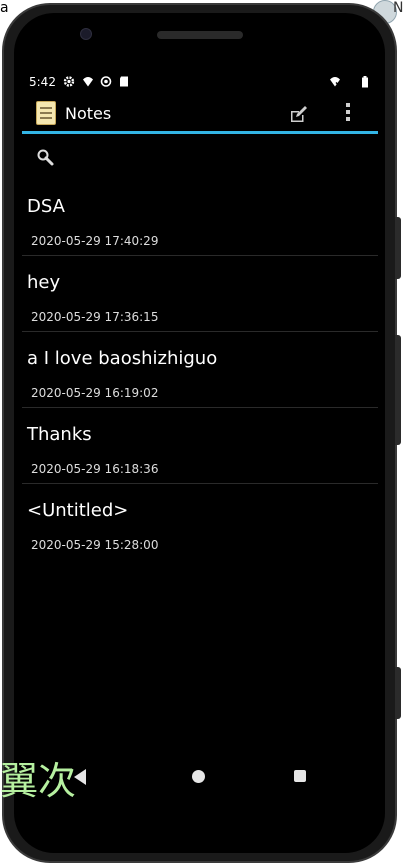 This screenshot has width=403, height=864. I want to click on earpiece-speaker, so click(200, 35).